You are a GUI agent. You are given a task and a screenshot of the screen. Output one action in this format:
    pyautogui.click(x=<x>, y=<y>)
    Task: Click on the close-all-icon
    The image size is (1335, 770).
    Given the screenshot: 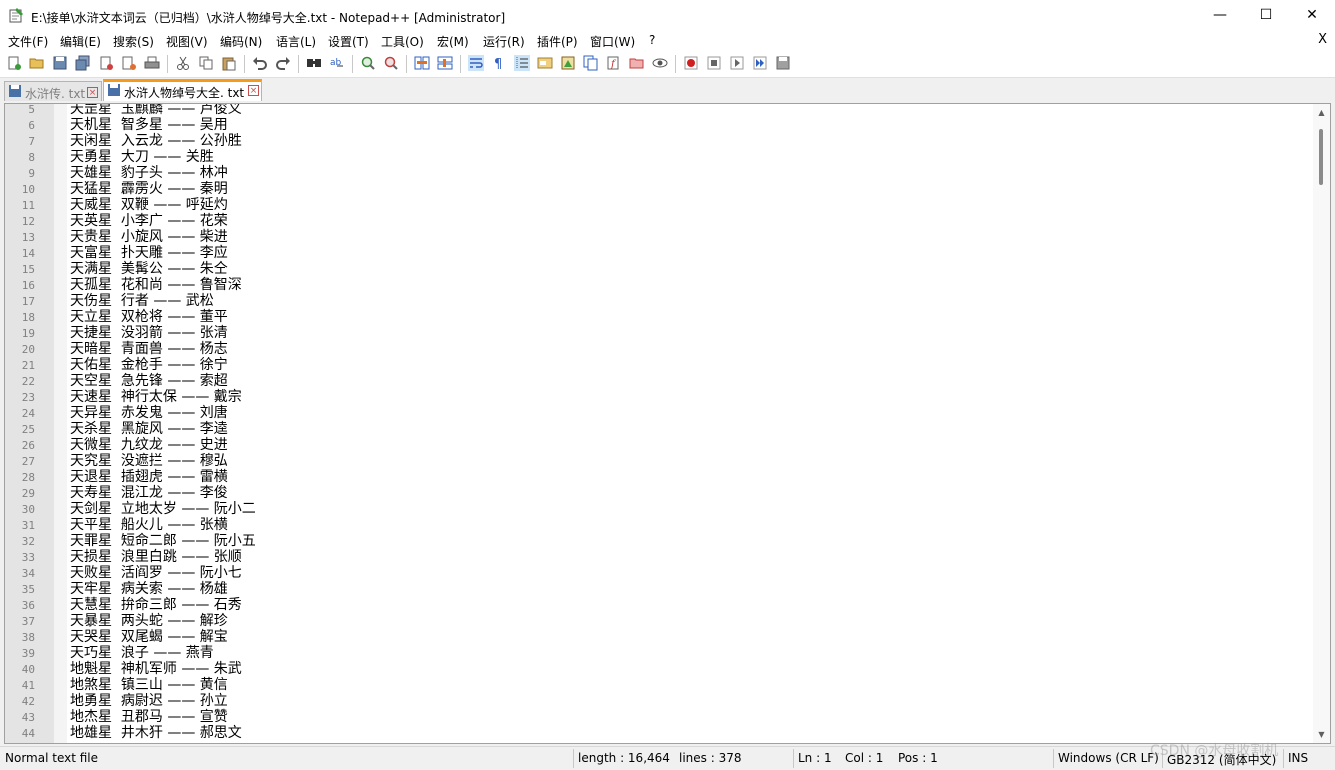 What is the action you would take?
    pyautogui.click(x=129, y=63)
    